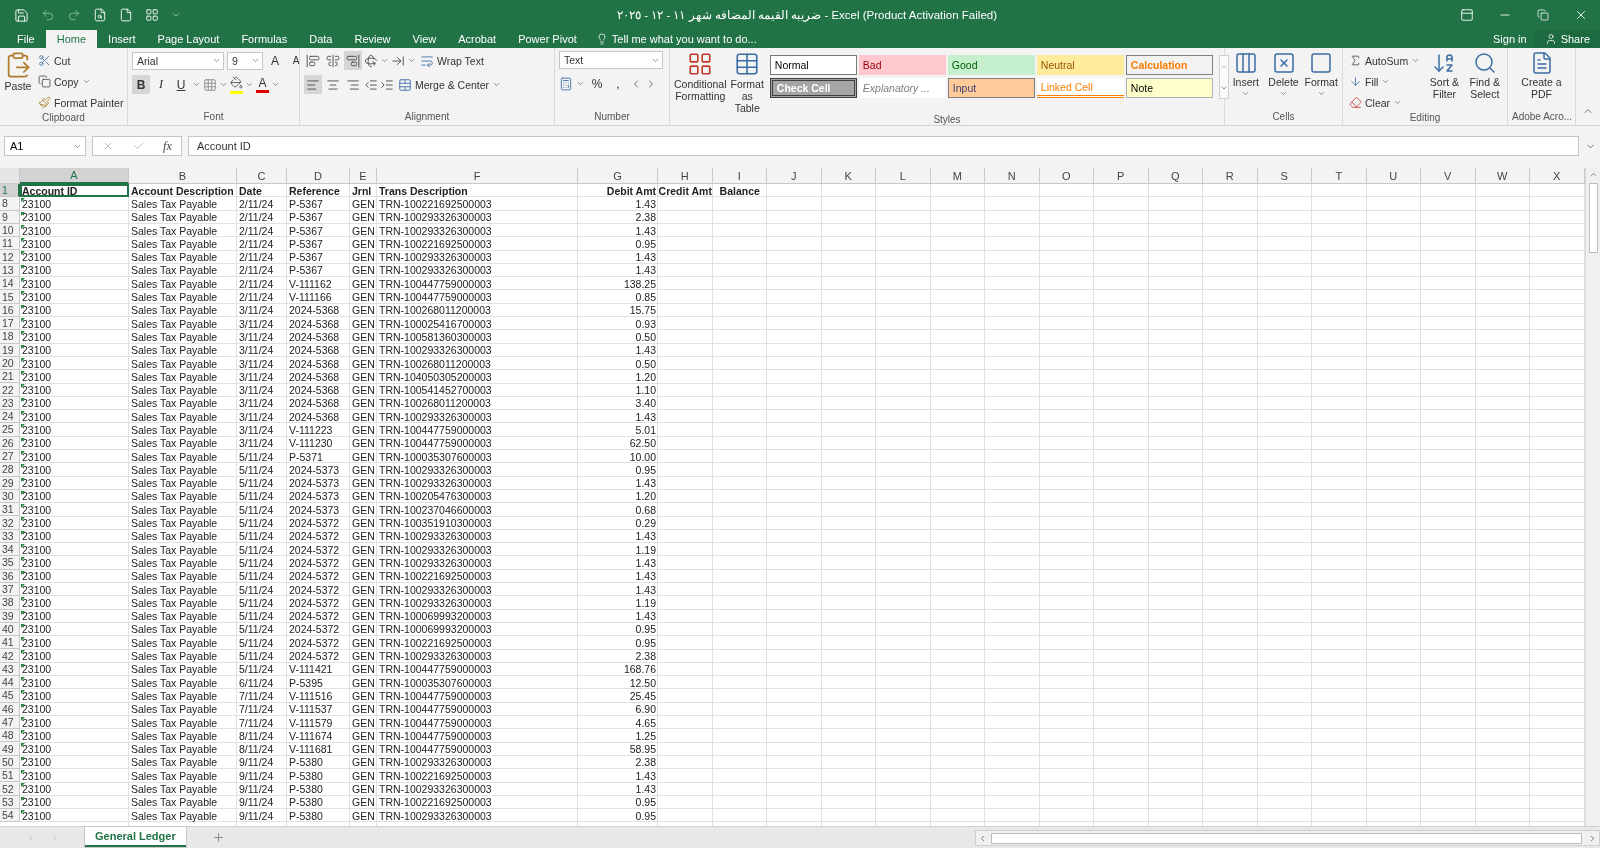 The image size is (1600, 848). Describe the element at coordinates (353, 60) in the screenshot. I see `align-bottom-icon` at that location.